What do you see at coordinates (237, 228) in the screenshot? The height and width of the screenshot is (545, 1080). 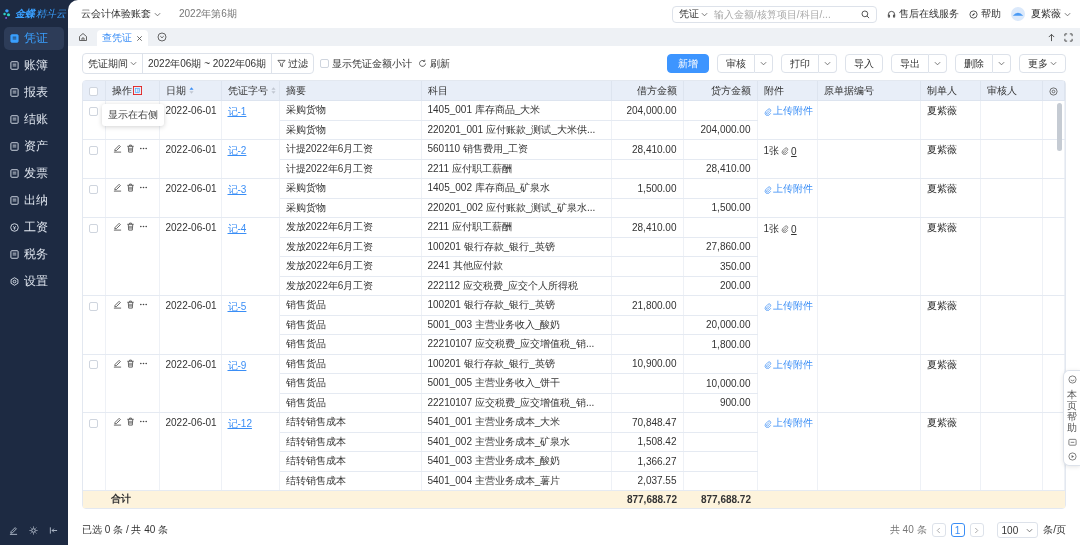 I see `voucher-link: 记-4` at bounding box center [237, 228].